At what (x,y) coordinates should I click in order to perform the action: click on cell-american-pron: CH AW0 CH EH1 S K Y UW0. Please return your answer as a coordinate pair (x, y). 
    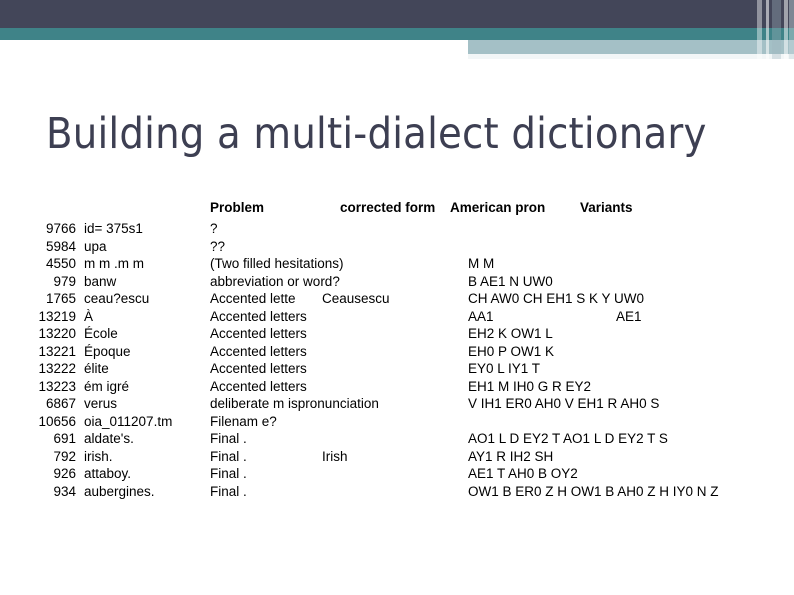
    Looking at the image, I should click on (556, 298).